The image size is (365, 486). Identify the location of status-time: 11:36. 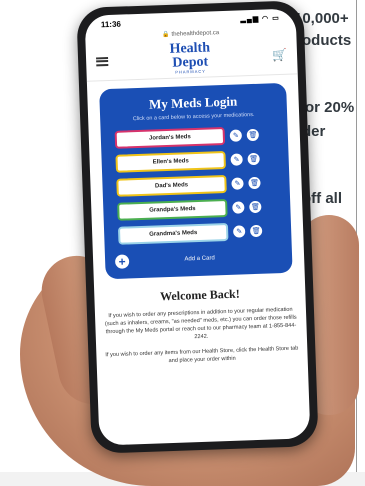
(111, 24).